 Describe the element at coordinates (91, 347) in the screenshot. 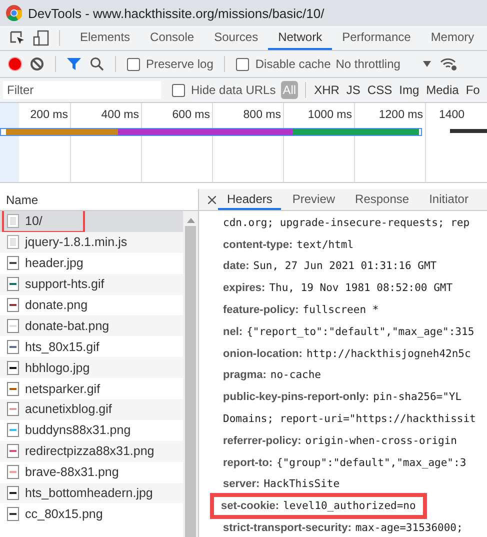

I see `request-row: hts_80x15.gif` at that location.